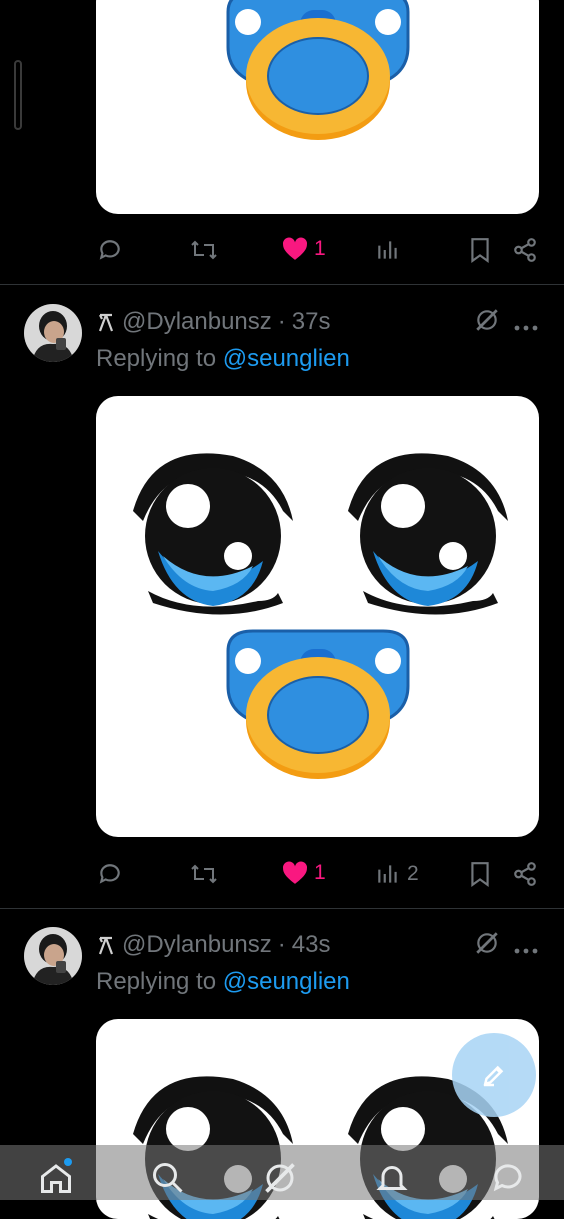  I want to click on compose-icon, so click(493, 1076).